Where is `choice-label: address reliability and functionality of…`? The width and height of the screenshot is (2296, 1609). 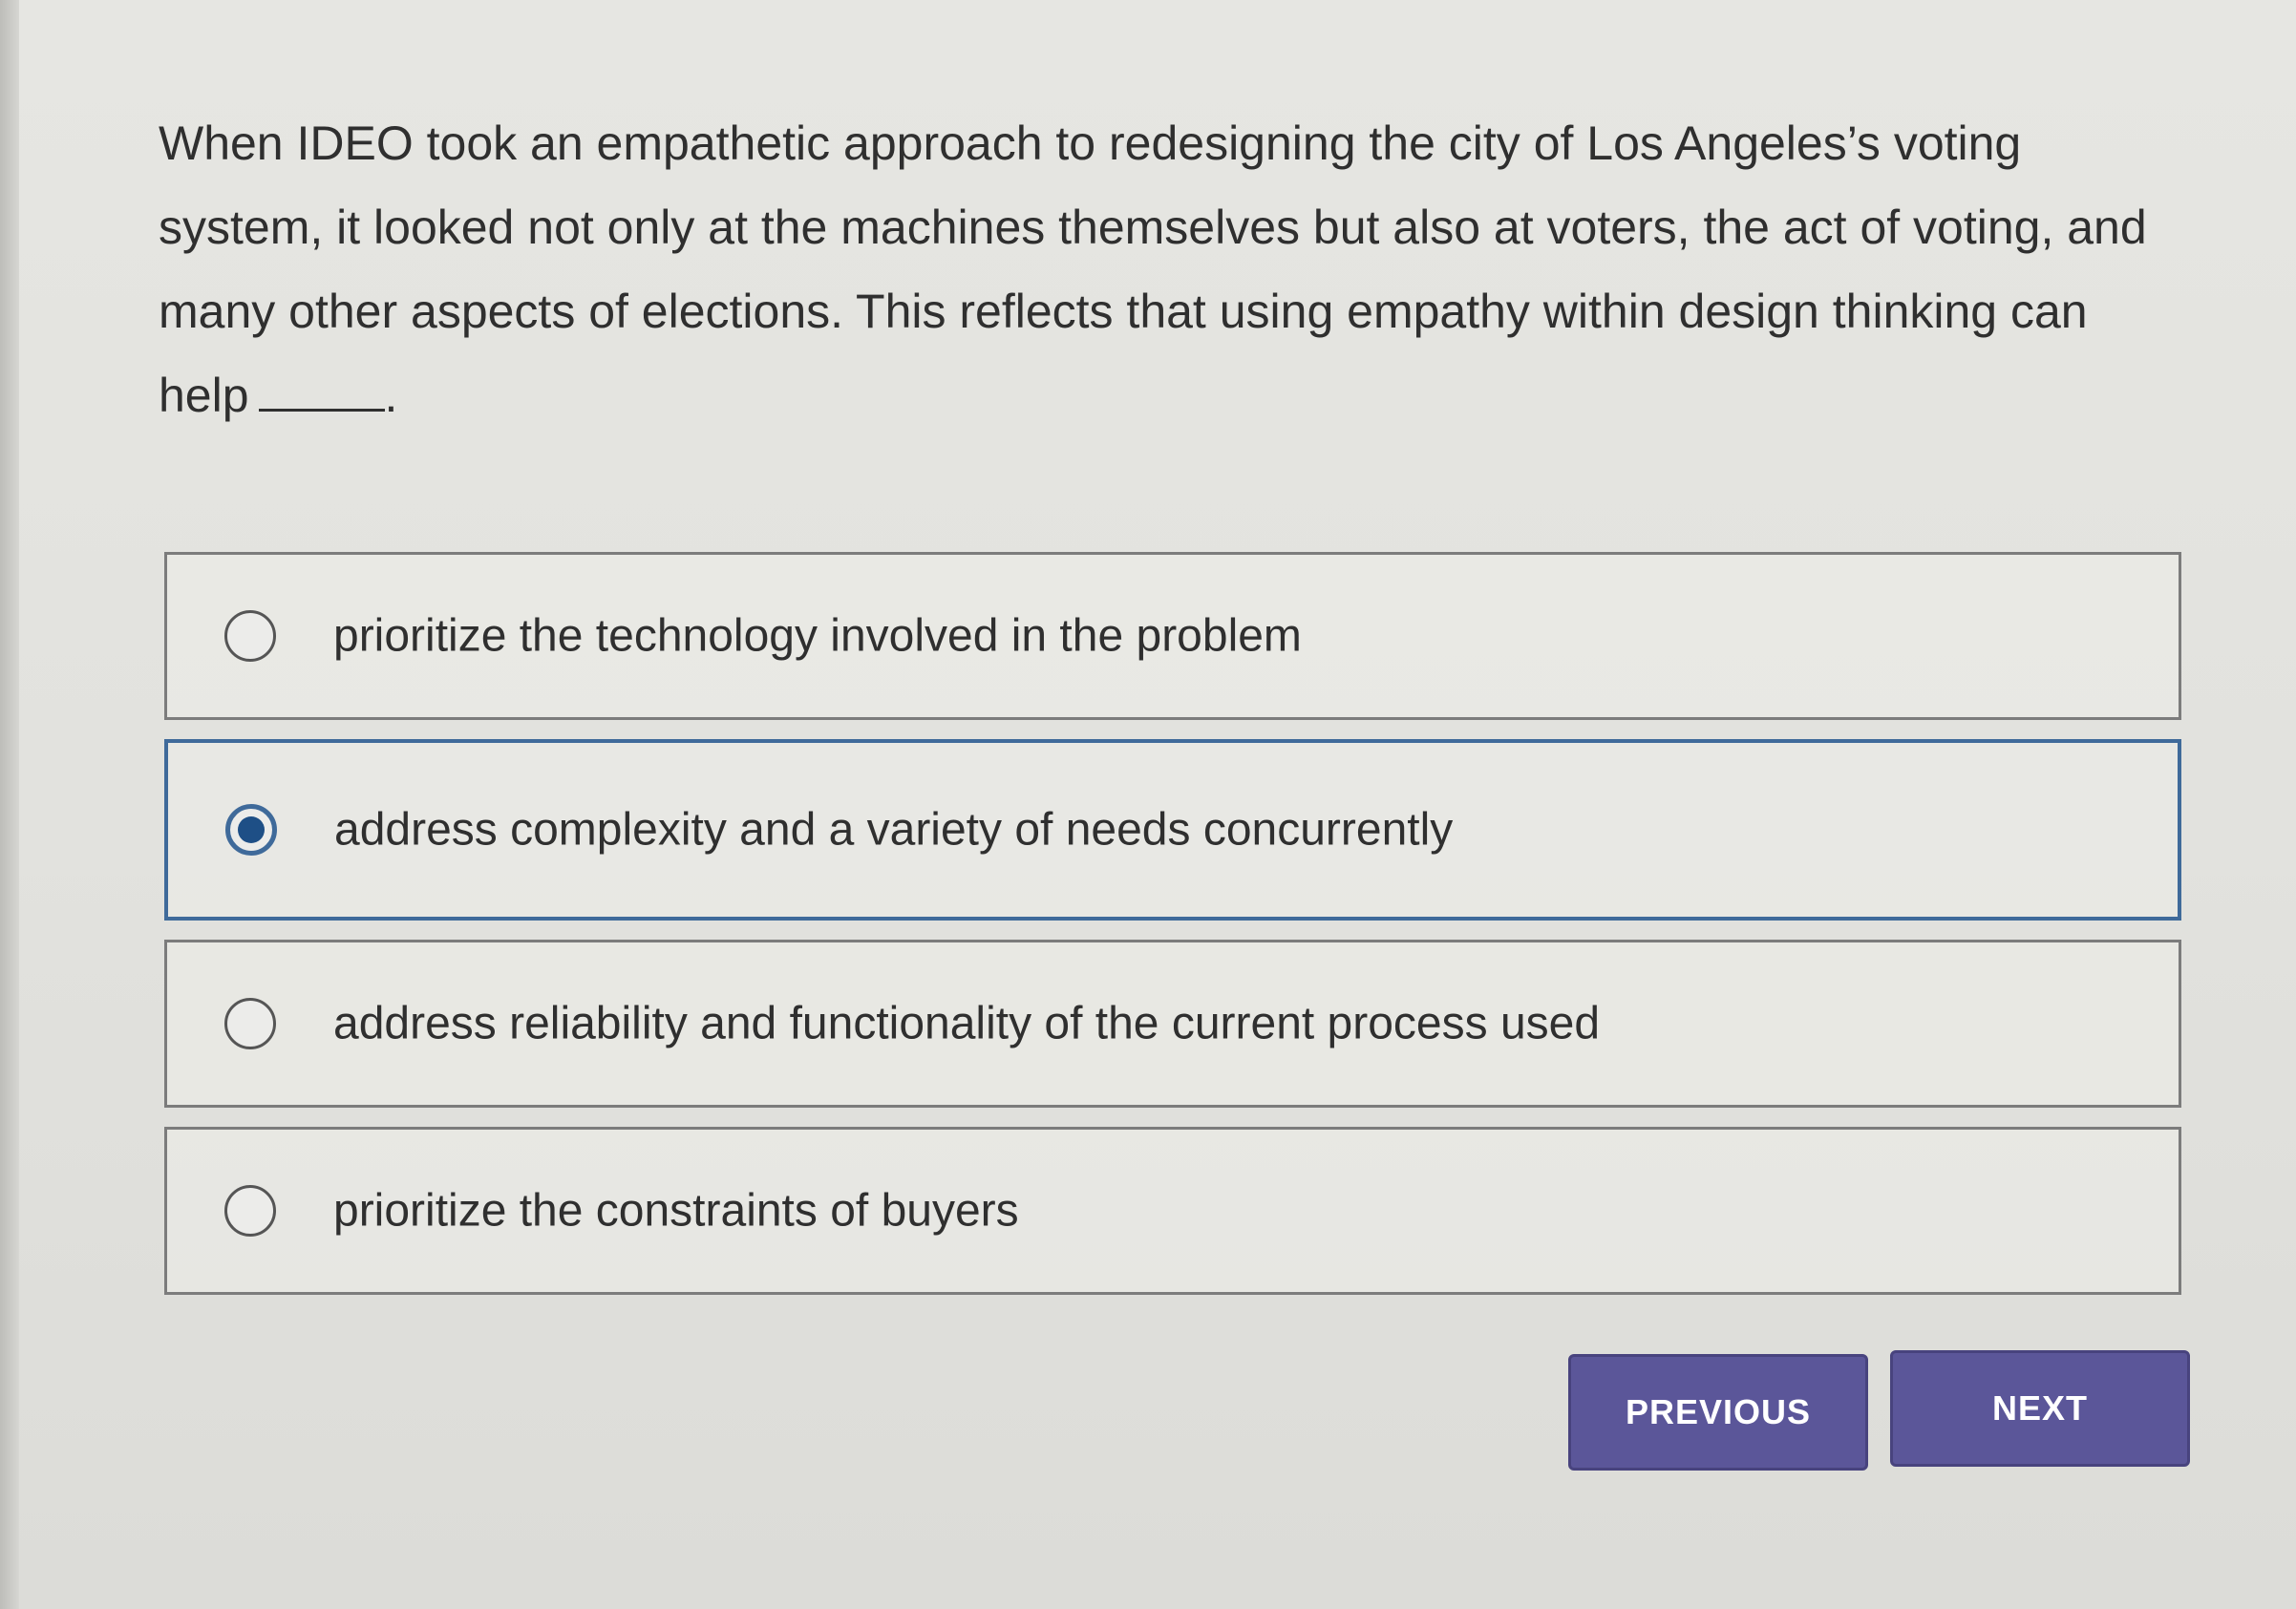
choice-label: address reliability and functionality of… is located at coordinates (967, 1024).